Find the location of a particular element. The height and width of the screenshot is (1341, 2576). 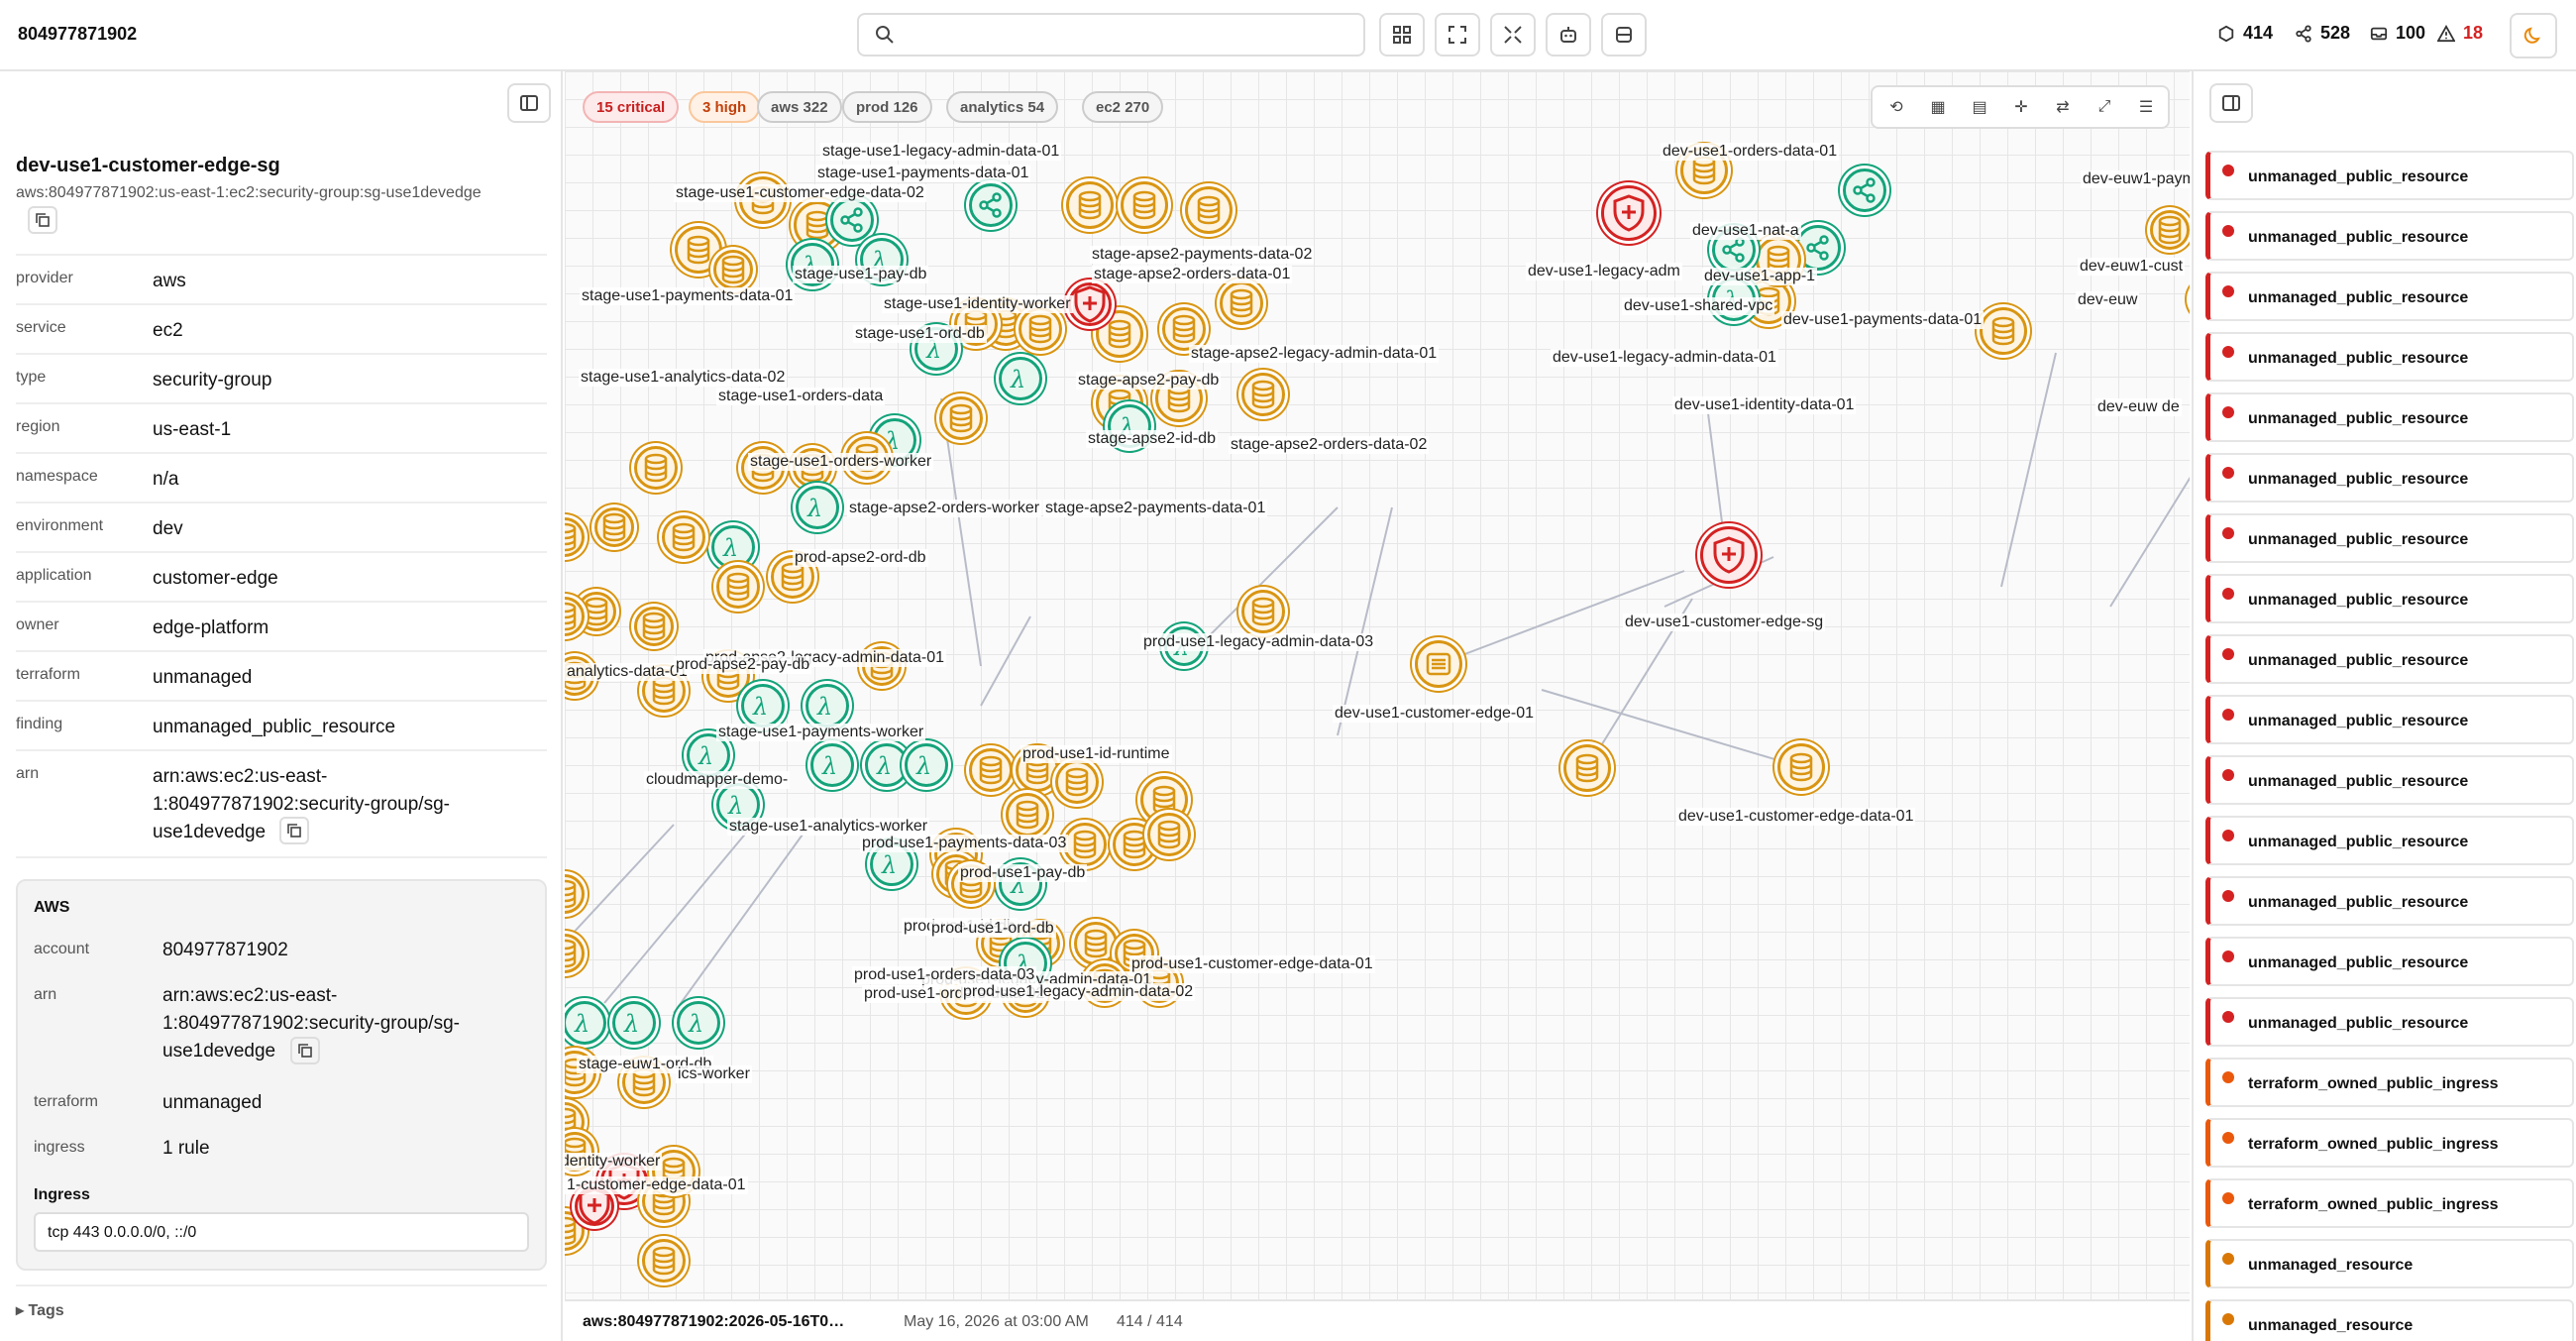

fullscreen-button is located at coordinates (1457, 34).